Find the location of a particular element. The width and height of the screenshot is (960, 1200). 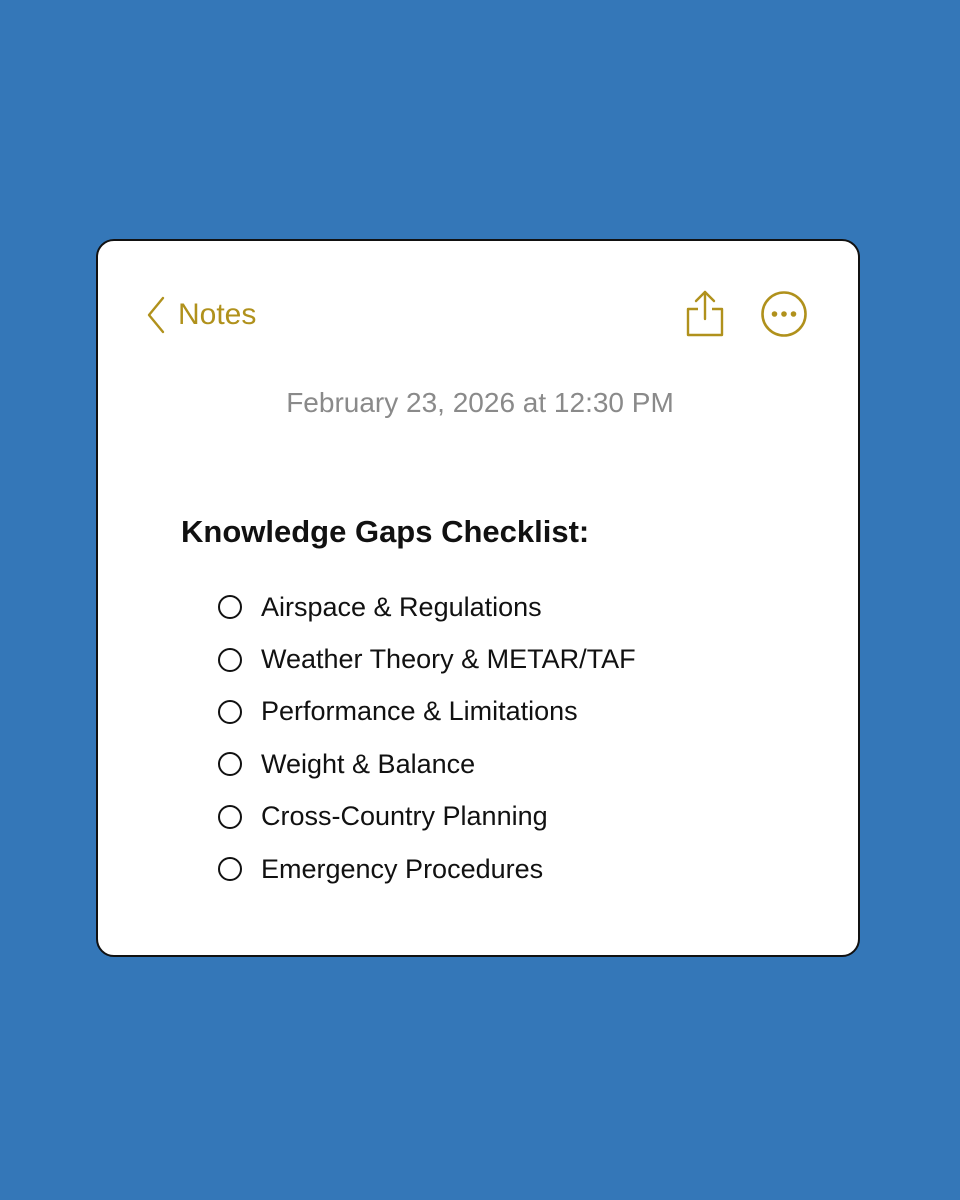

checklist-item-label: Weather Theory & METAR/TAF is located at coordinates (448, 659).